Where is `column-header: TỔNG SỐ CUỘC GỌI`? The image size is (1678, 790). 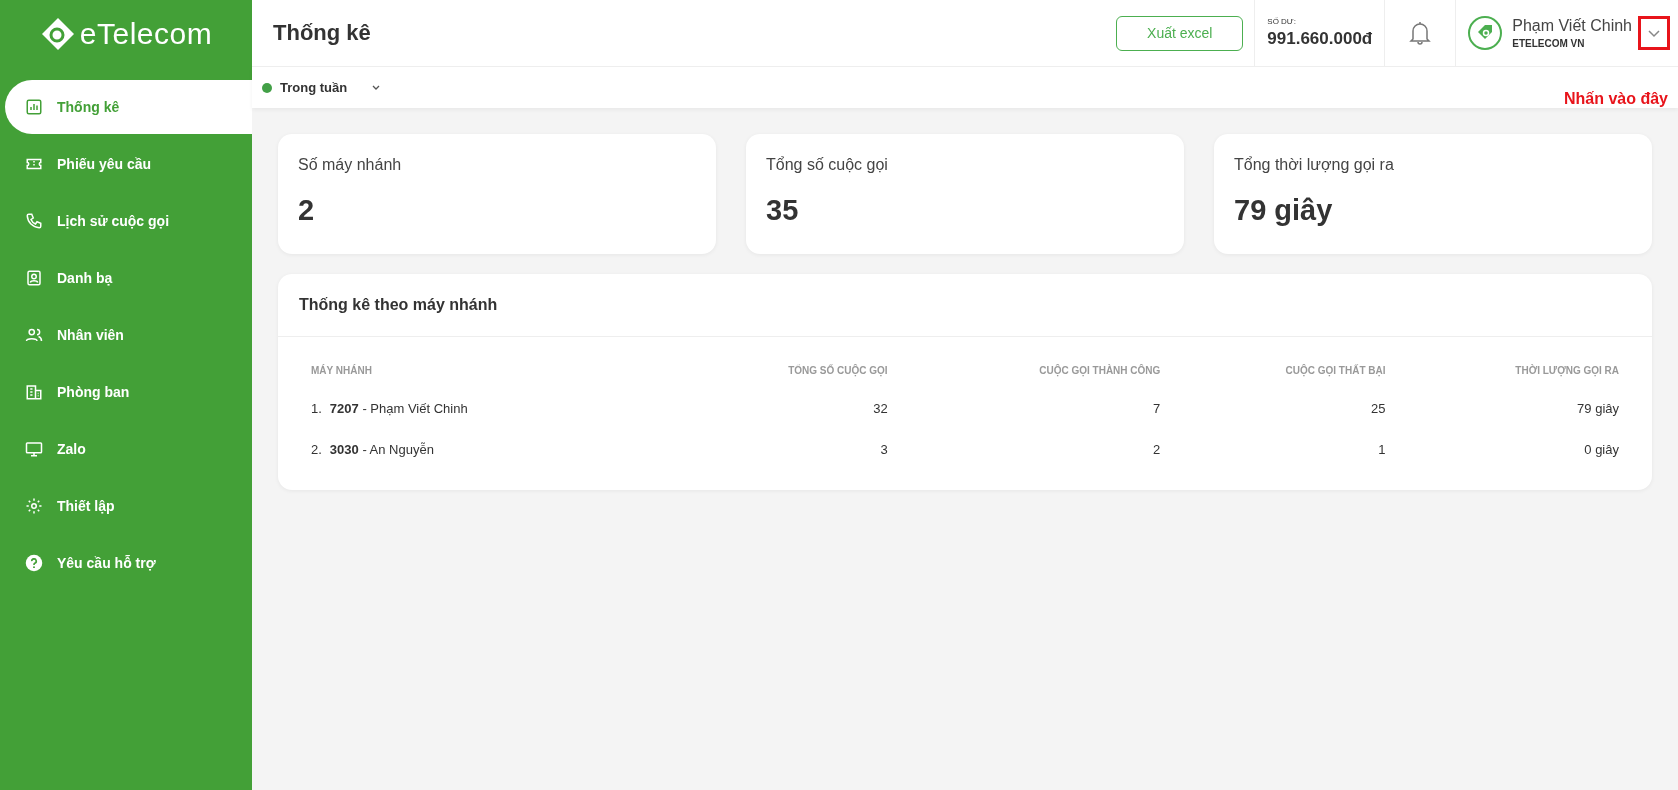 column-header: TỔNG SỐ CUỘC GỌI is located at coordinates (837, 371).